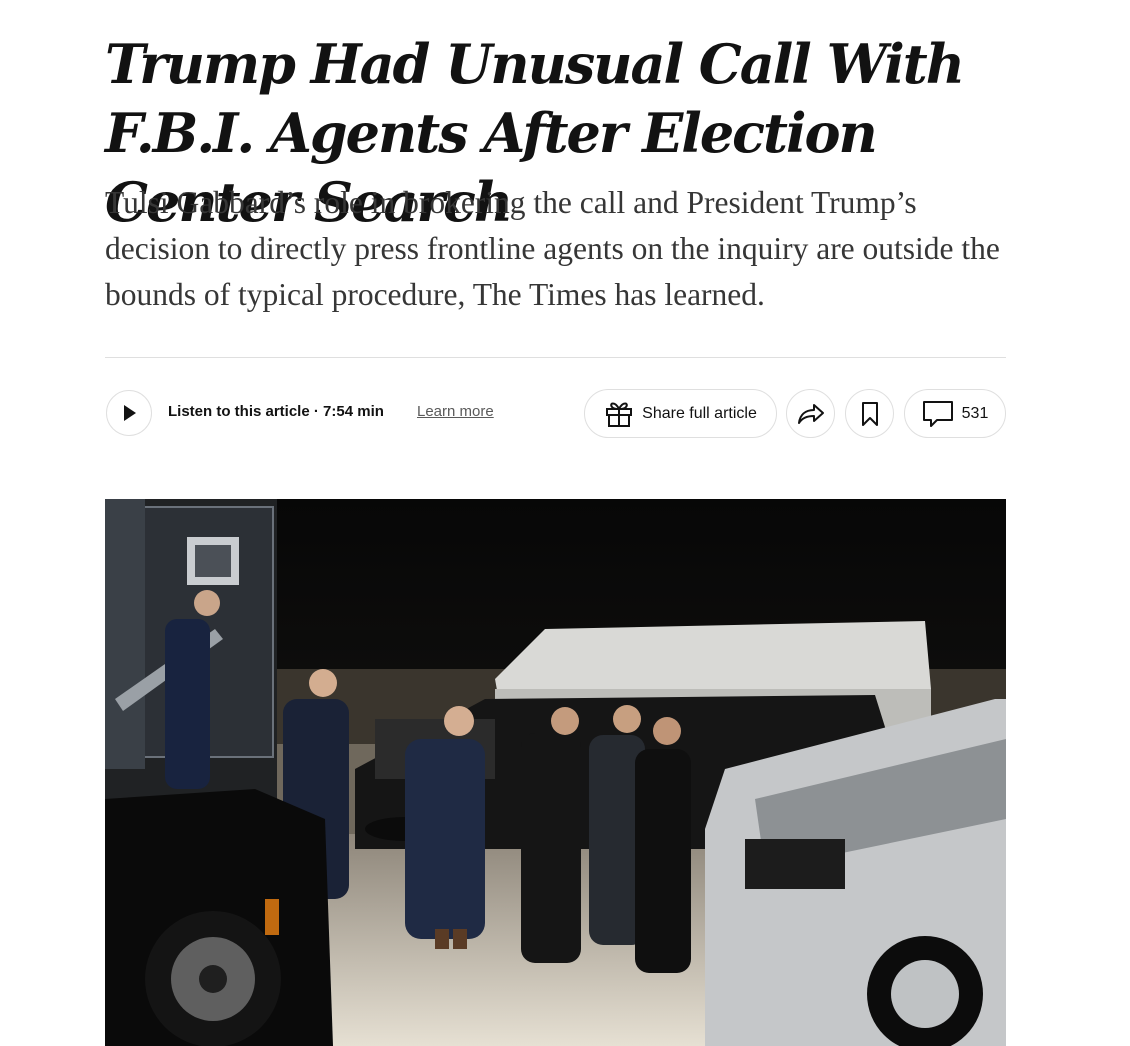  I want to click on share-button, so click(810, 413).